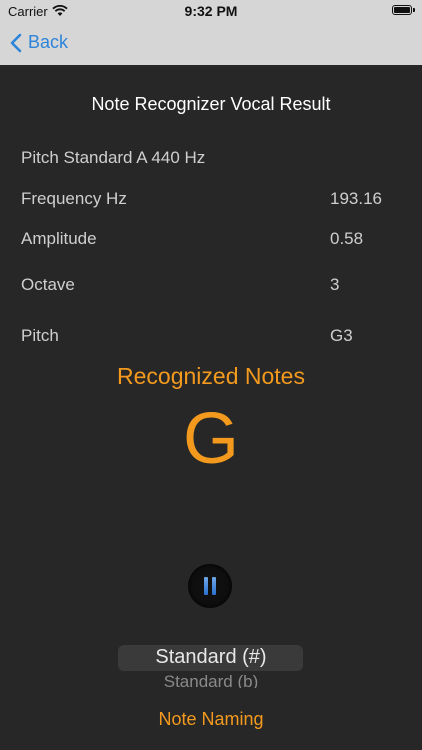 The height and width of the screenshot is (750, 422). I want to click on octave-value: 3, so click(335, 284).